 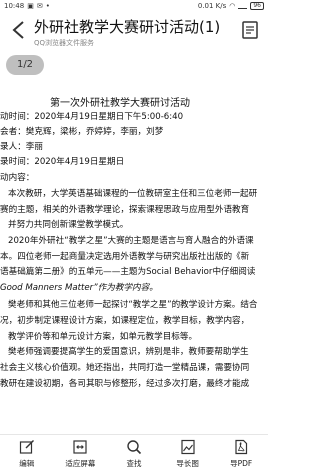 I want to click on document-menu-icon, so click(x=250, y=30).